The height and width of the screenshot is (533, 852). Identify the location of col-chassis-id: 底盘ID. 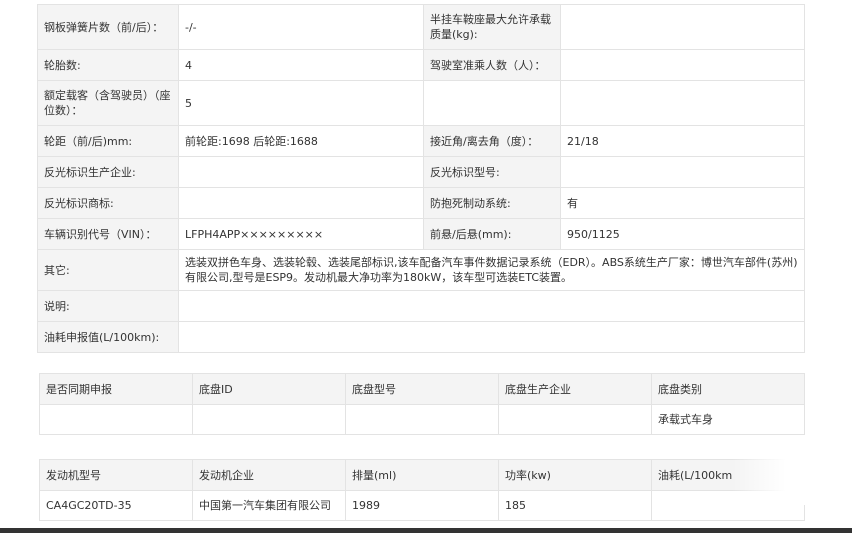
(269, 389).